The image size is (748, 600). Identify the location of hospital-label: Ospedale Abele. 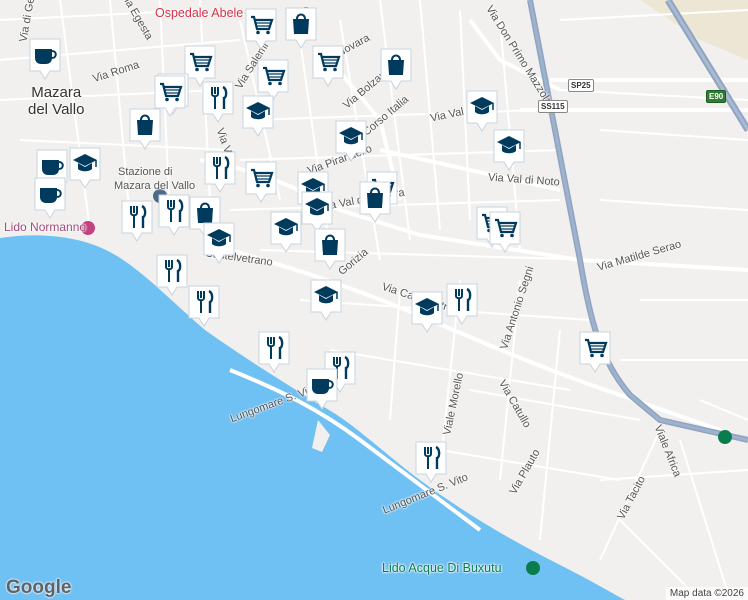
(199, 13).